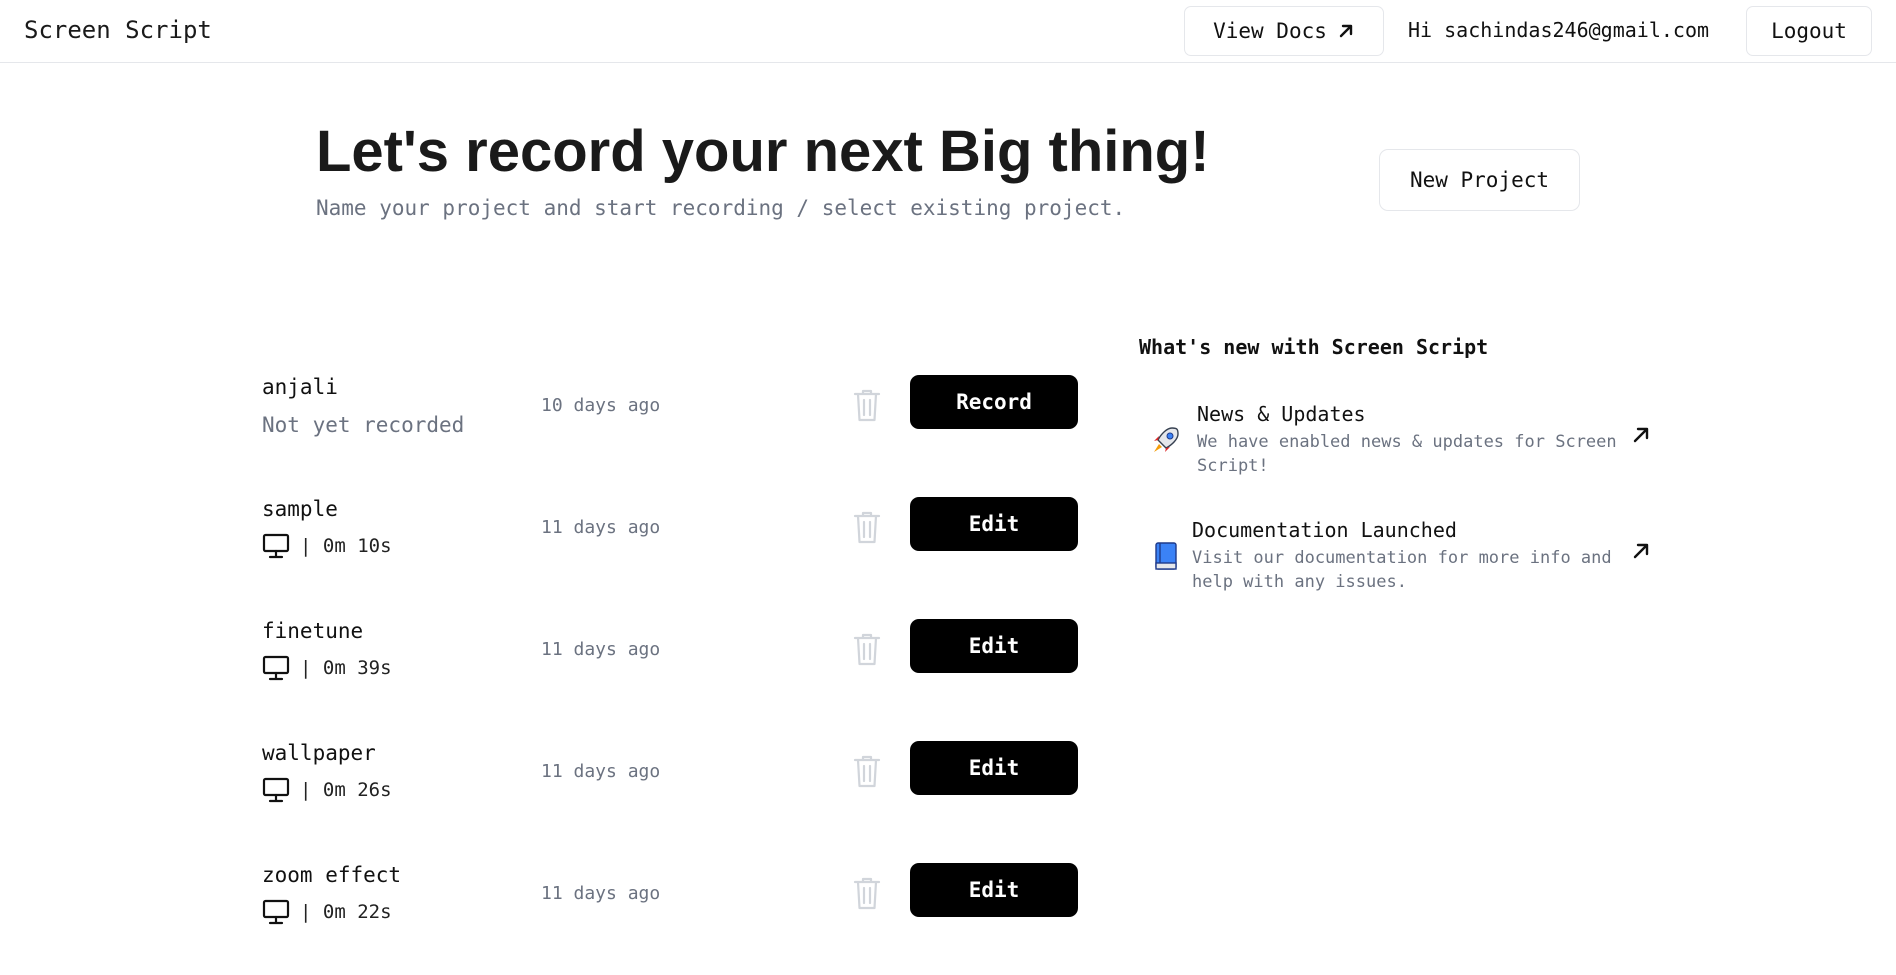 The image size is (1896, 975). Describe the element at coordinates (763, 151) in the screenshot. I see `page-title: Let's record your next Big thing!` at that location.